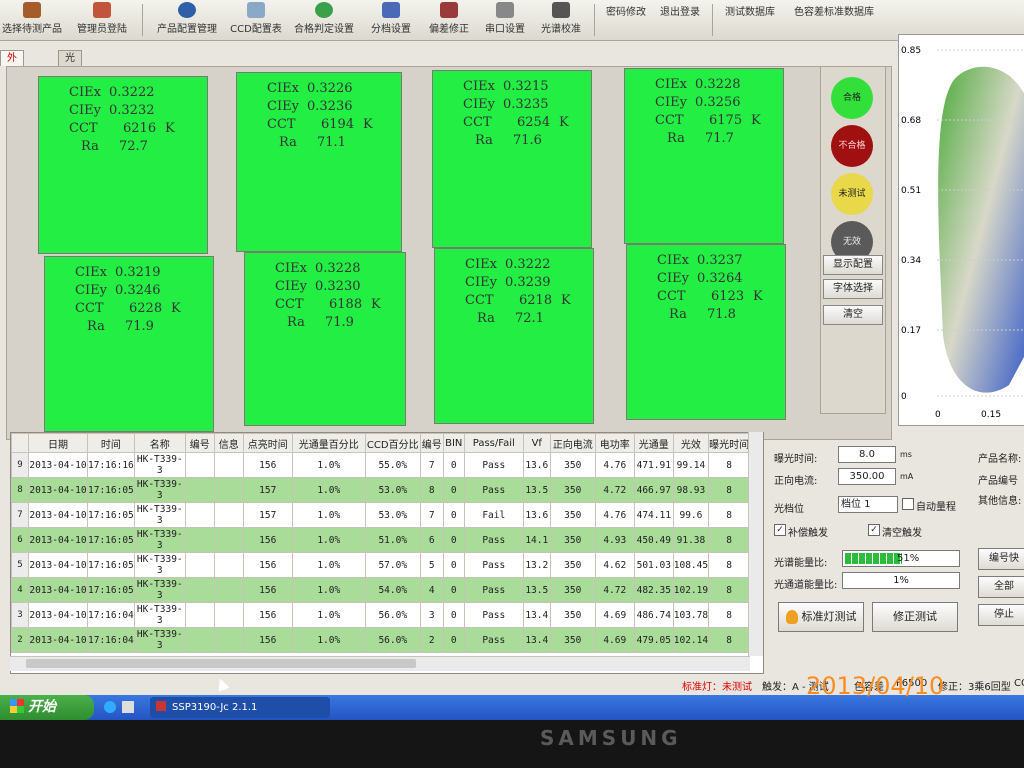 The width and height of the screenshot is (1024, 768). Describe the element at coordinates (653, 490) in the screenshot. I see `table-cell: 466.97` at that location.